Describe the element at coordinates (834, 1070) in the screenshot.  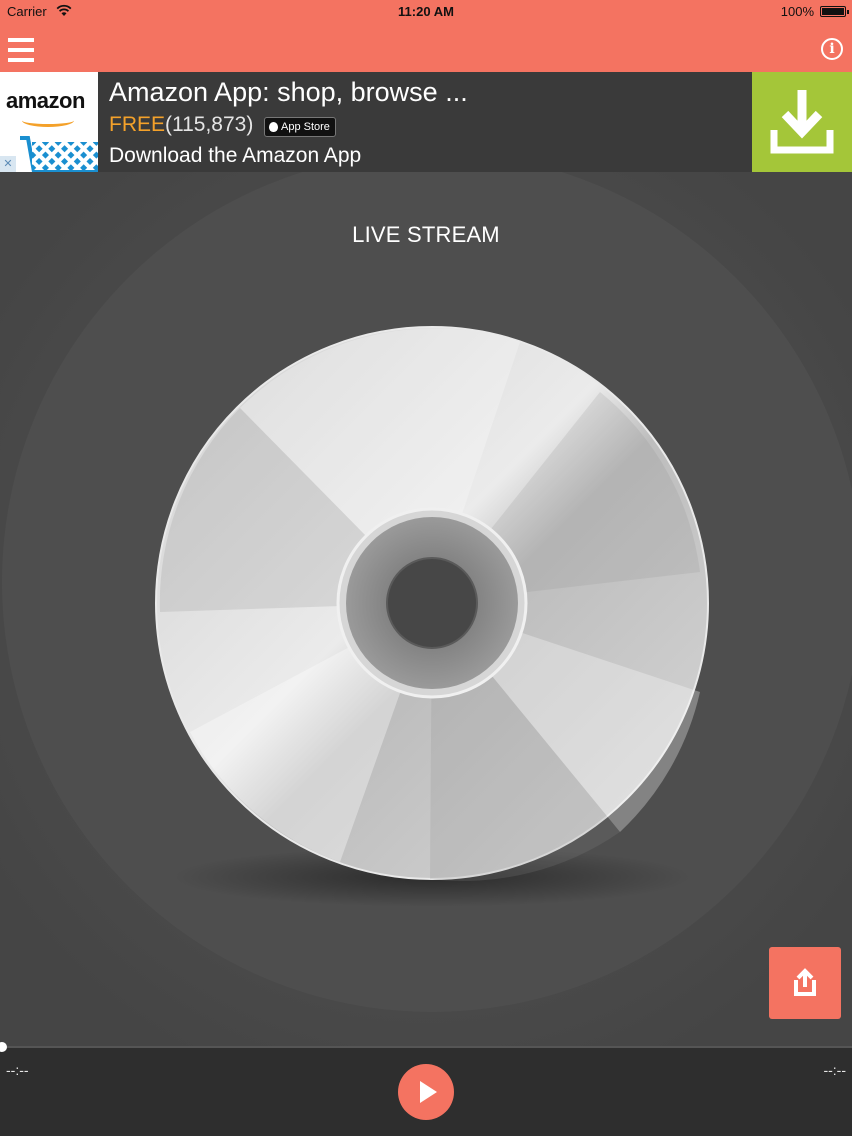
I see `remaining-time: --:--` at that location.